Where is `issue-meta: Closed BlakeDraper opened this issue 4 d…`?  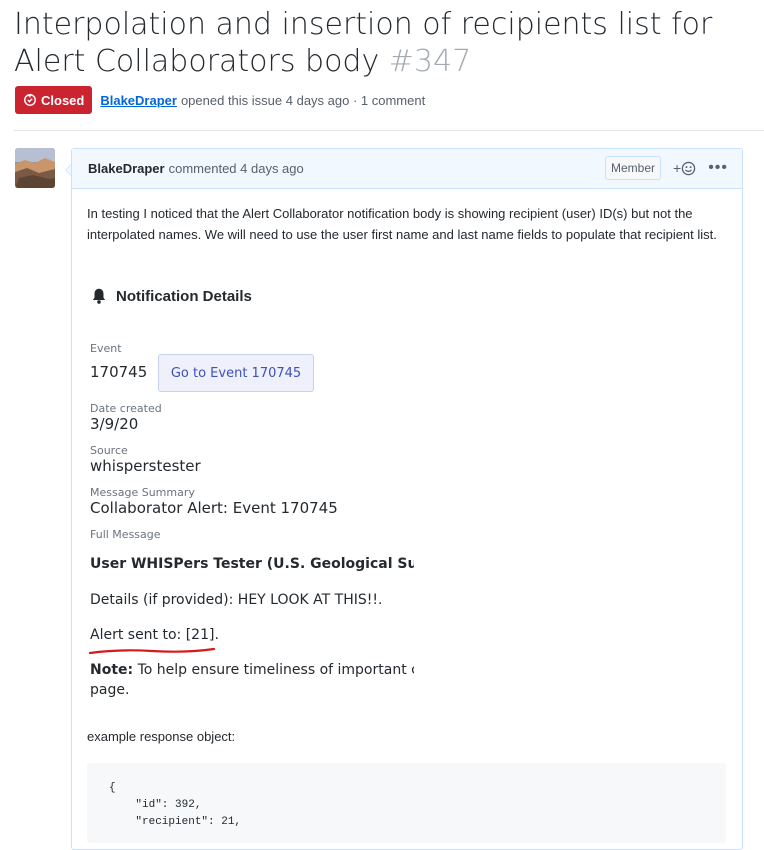
issue-meta: Closed BlakeDraper opened this issue 4 d… is located at coordinates (220, 100).